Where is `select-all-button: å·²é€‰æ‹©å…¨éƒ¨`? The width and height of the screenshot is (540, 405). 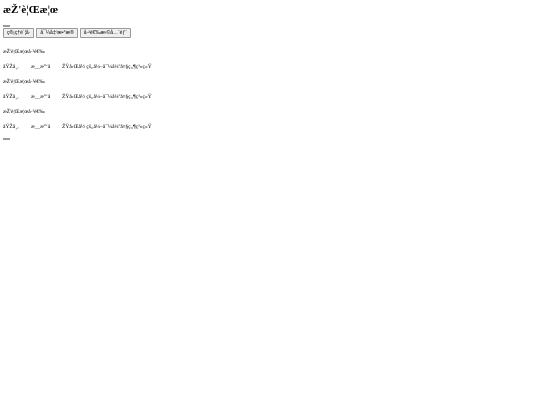 select-all-button: å·²é€‰æ‹©å…¨éƒ¨ is located at coordinates (105, 33).